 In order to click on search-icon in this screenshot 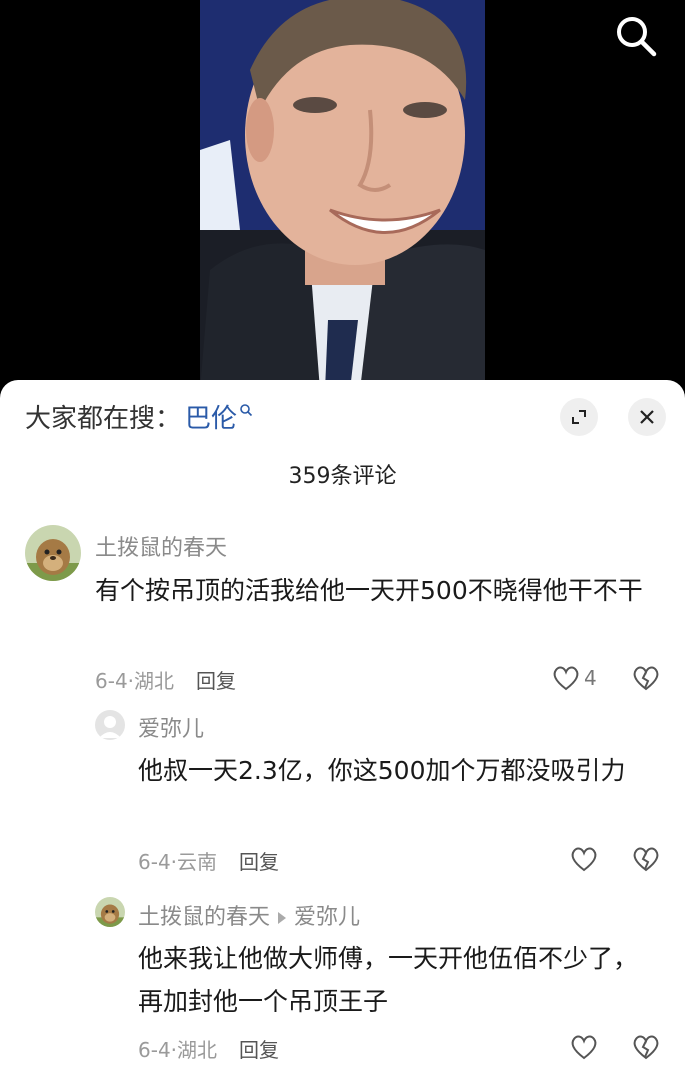, I will do `click(637, 37)`.